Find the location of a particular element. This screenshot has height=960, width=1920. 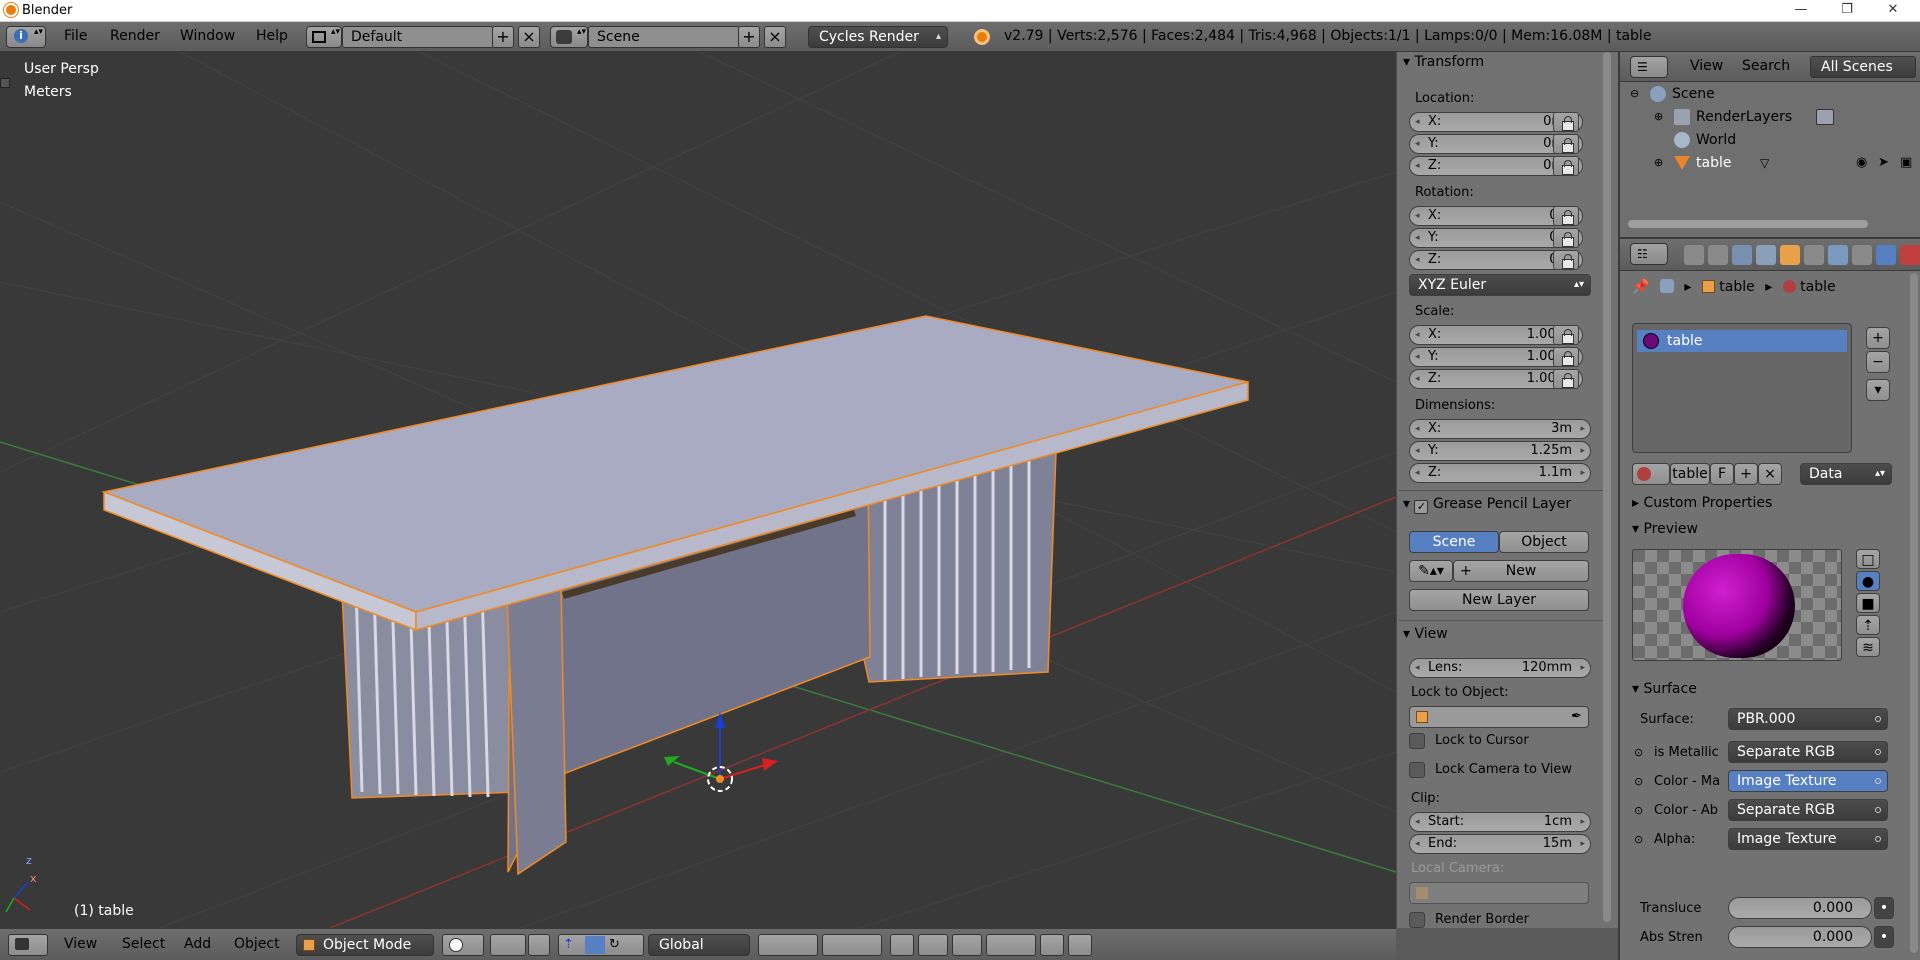

checkbox-checked: ✓ is located at coordinates (1421, 507).